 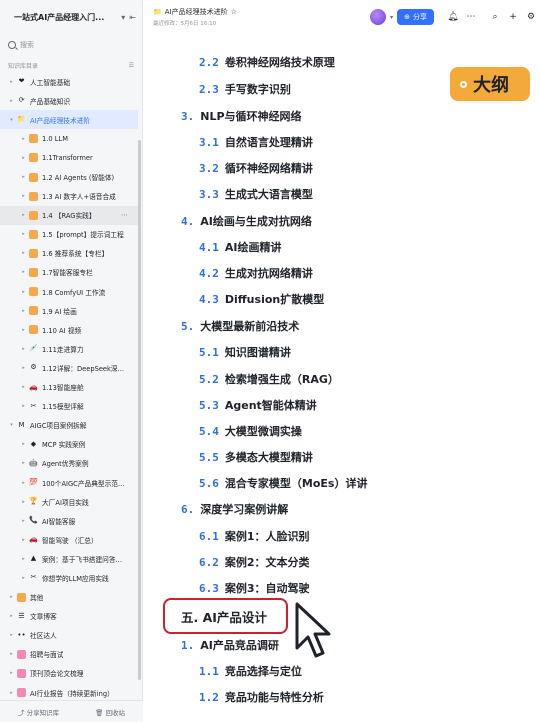 What do you see at coordinates (407, 17) in the screenshot?
I see `globe-icon: ⊕` at bounding box center [407, 17].